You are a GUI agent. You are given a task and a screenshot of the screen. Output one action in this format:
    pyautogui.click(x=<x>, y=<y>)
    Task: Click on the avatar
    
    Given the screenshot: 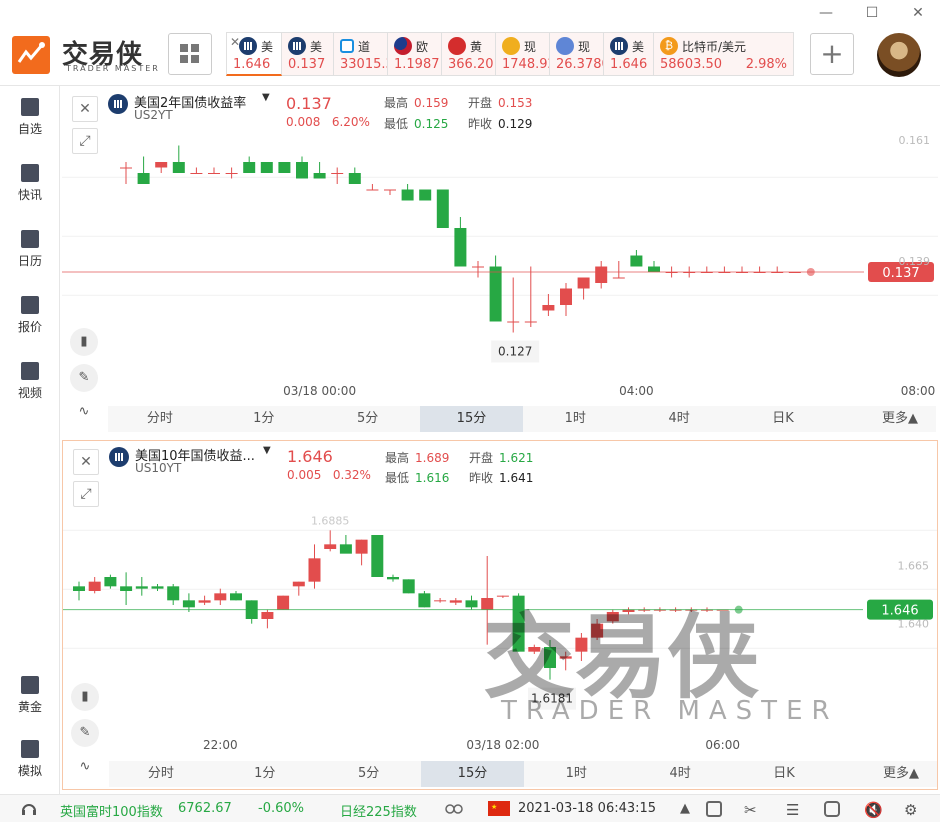 What is the action you would take?
    pyautogui.click(x=899, y=55)
    